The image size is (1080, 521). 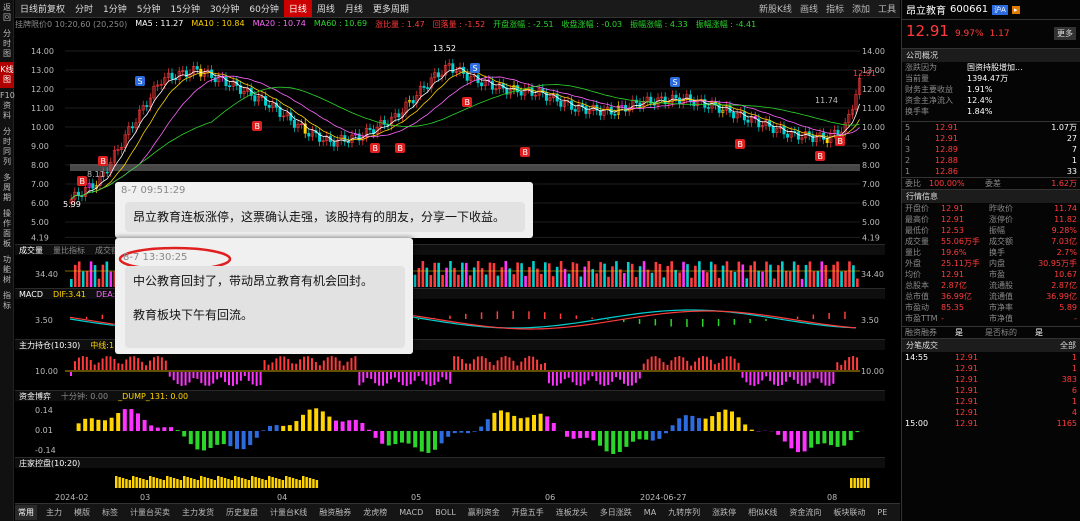 What do you see at coordinates (616, 512) in the screenshot?
I see `bottom-tab: 多日涨跌` at bounding box center [616, 512].